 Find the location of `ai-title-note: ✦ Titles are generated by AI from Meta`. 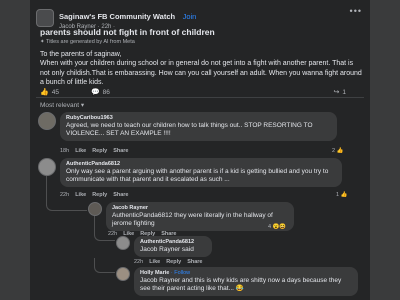

ai-title-note: ✦ Titles are generated by AI from Meta is located at coordinates (87, 42).